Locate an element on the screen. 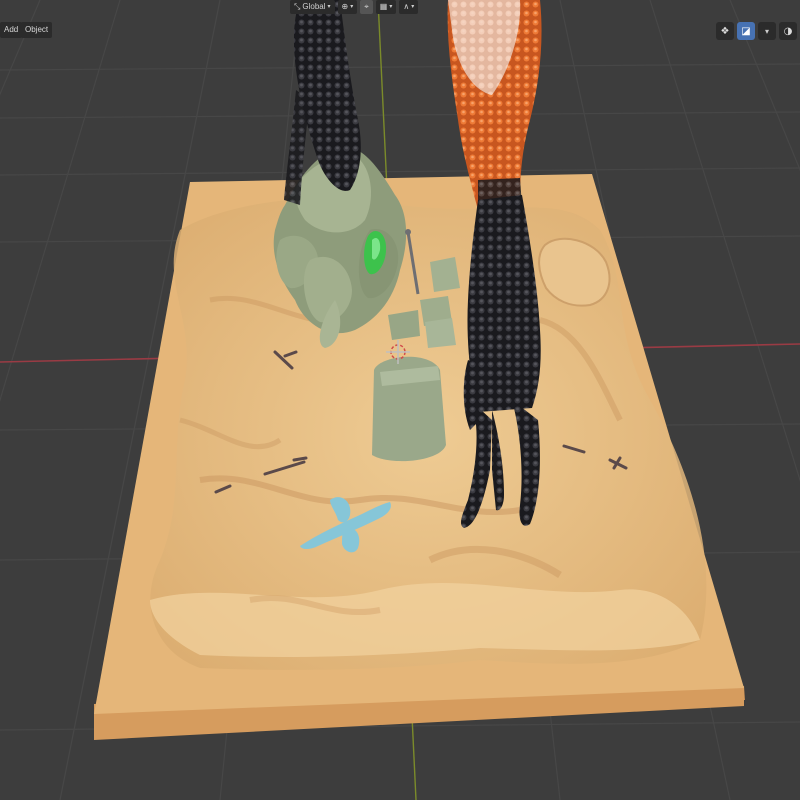 The image size is (800, 800). snap-toggle: ⌖ is located at coordinates (366, 7).